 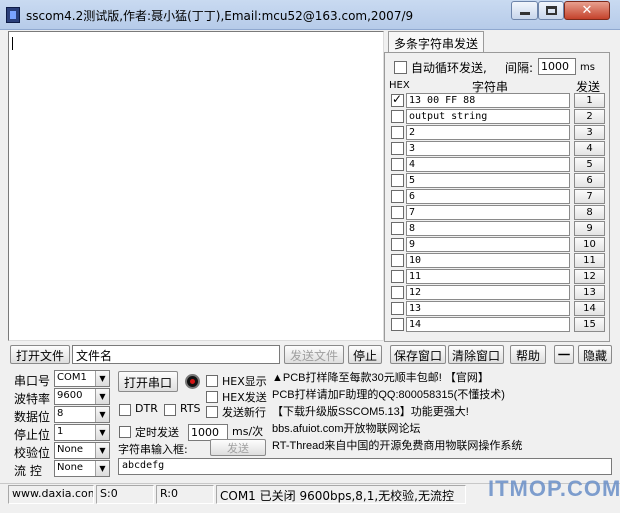 I want to click on row-send-button: 6, so click(x=589, y=180).